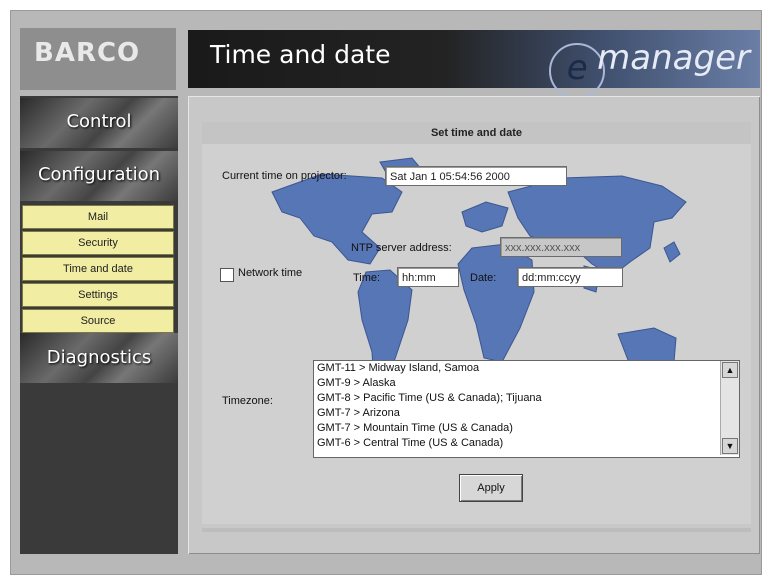  Describe the element at coordinates (428, 277) in the screenshot. I see `time-field: hh:mm` at that location.